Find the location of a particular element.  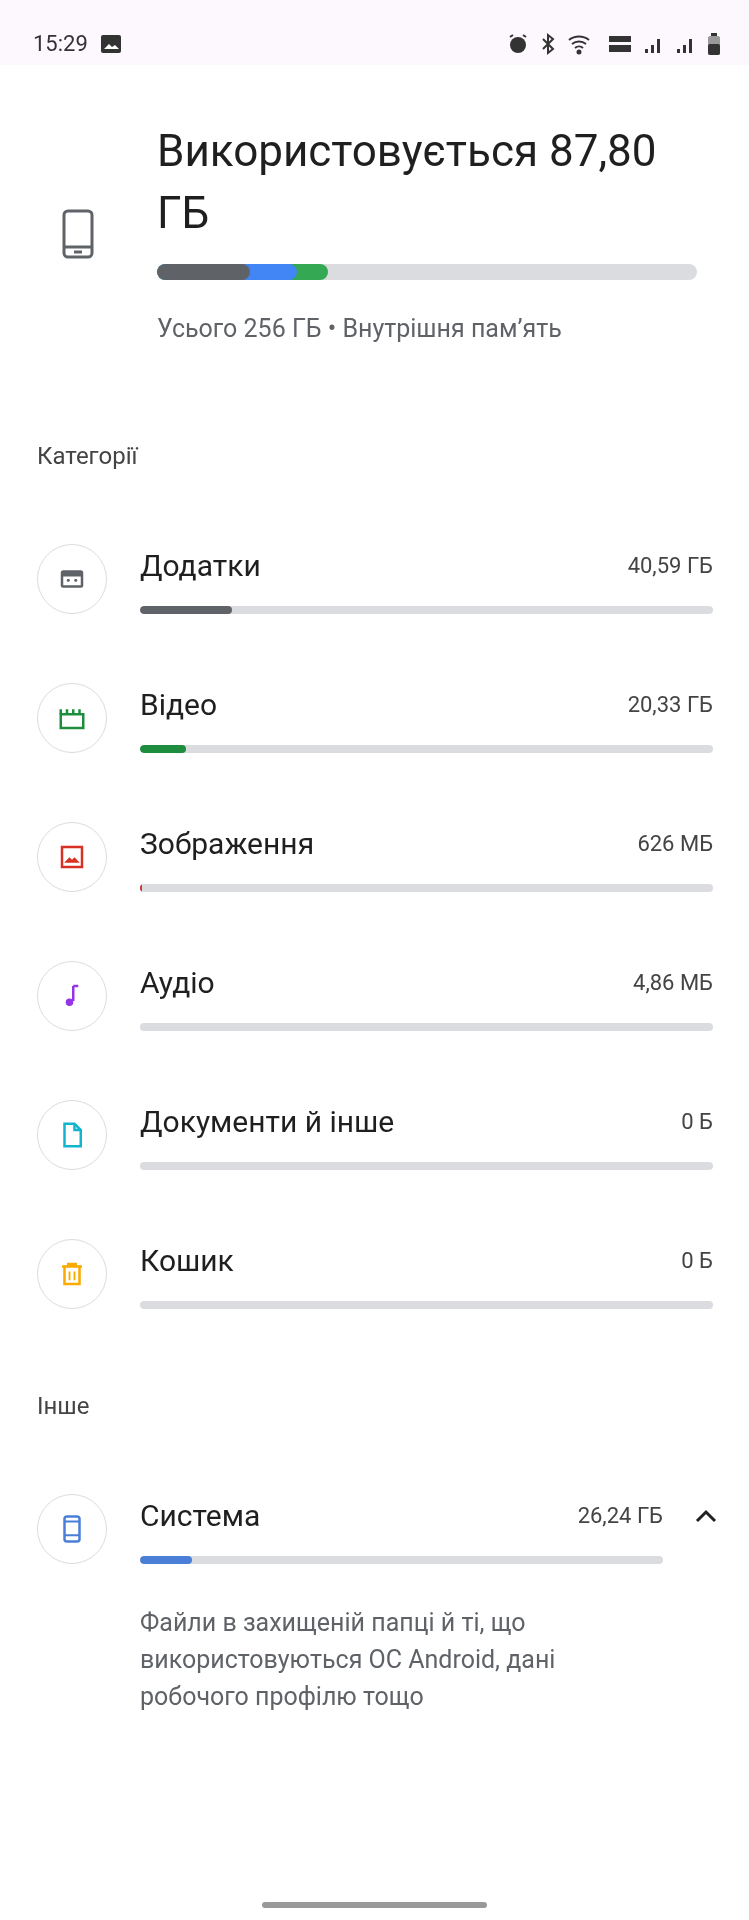

storage-used-title: Використовується 87,80 ГБ is located at coordinates (407, 182).